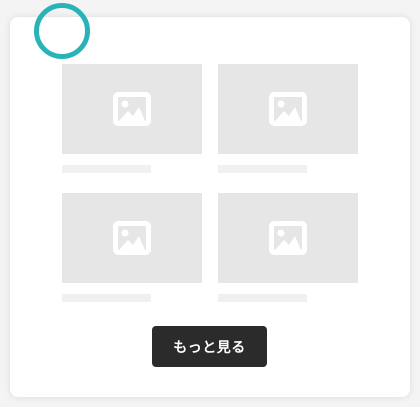 This screenshot has height=407, width=420. Describe the element at coordinates (62, 31) in the screenshot. I see `focus-ring-marker` at that location.